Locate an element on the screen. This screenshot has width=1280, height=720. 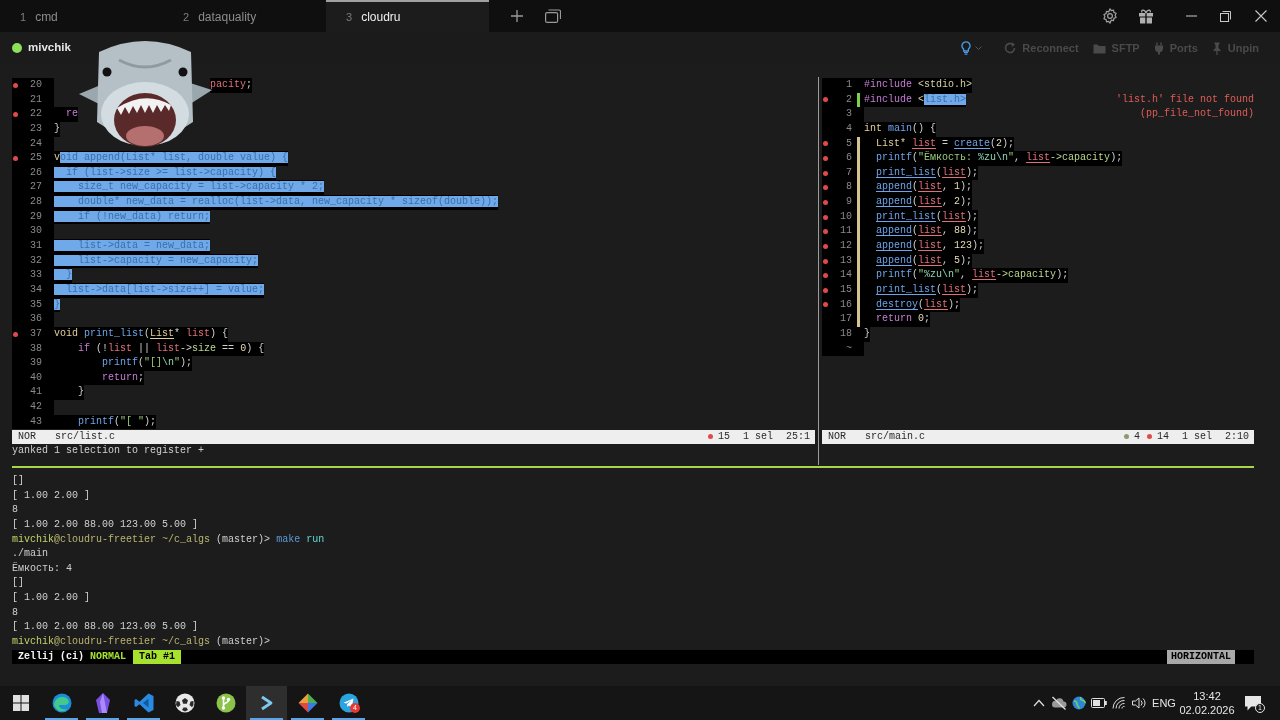
line-number: 11 is located at coordinates (846, 231).